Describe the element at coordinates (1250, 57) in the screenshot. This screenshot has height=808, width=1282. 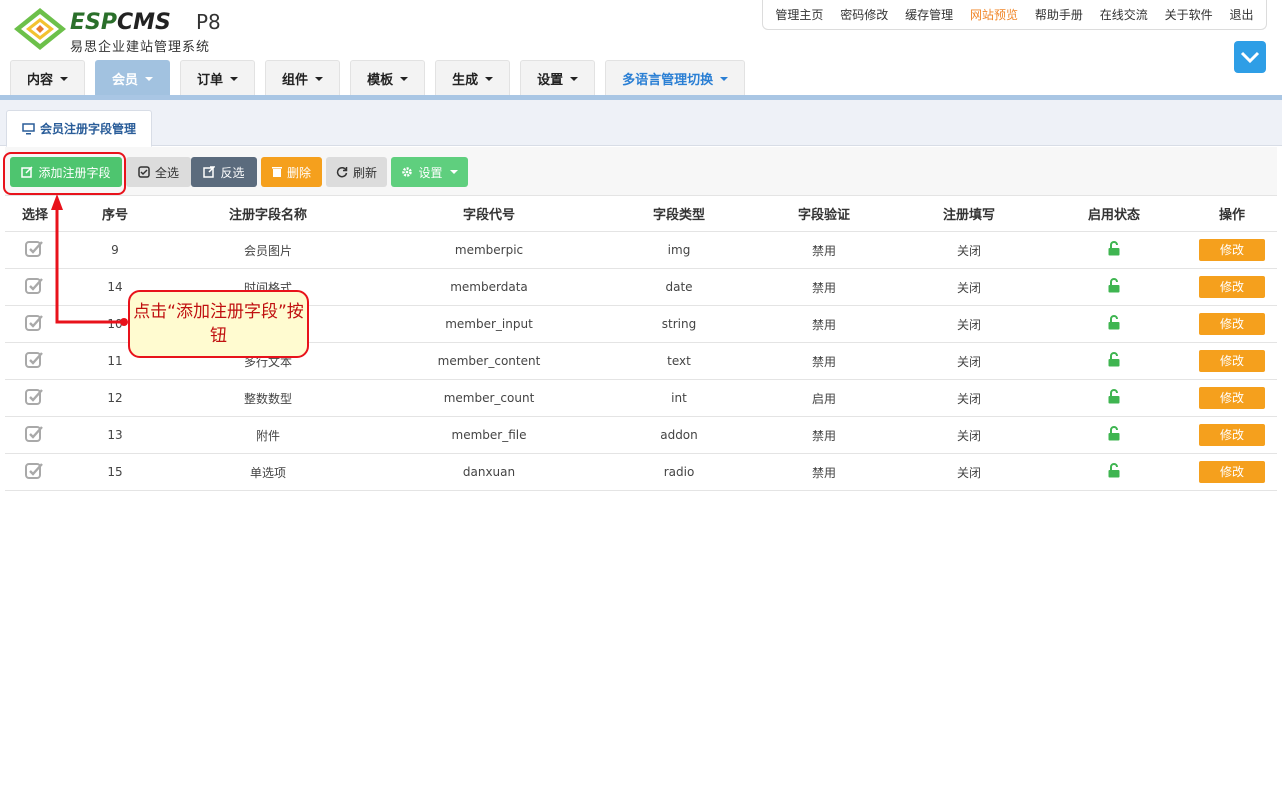
I see `collapse-button` at that location.